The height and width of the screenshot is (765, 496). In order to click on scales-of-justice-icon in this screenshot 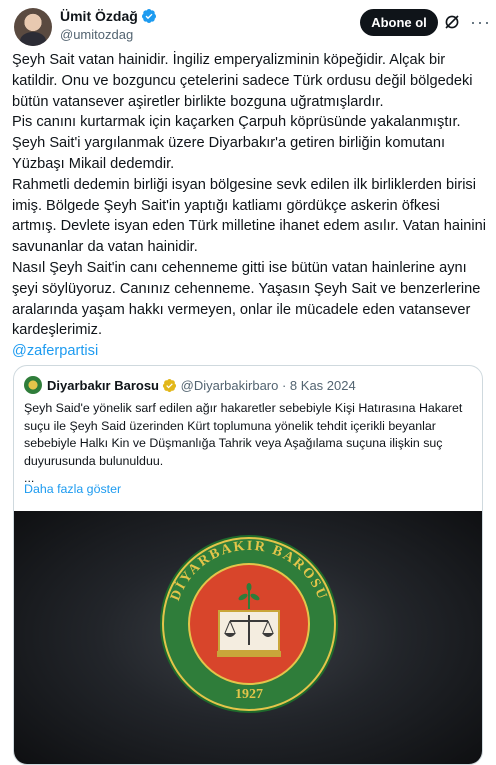, I will do `click(249, 633)`.